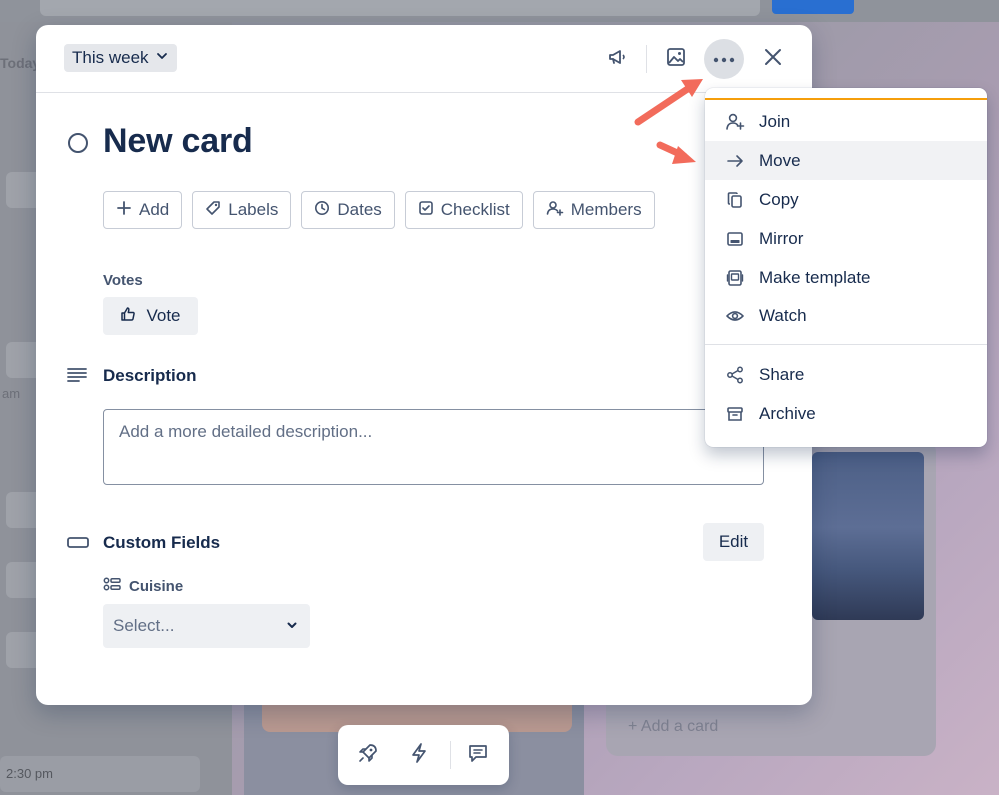 Image resolution: width=999 pixels, height=795 pixels. I want to click on edit-custom-fields-button: Edit, so click(733, 542).